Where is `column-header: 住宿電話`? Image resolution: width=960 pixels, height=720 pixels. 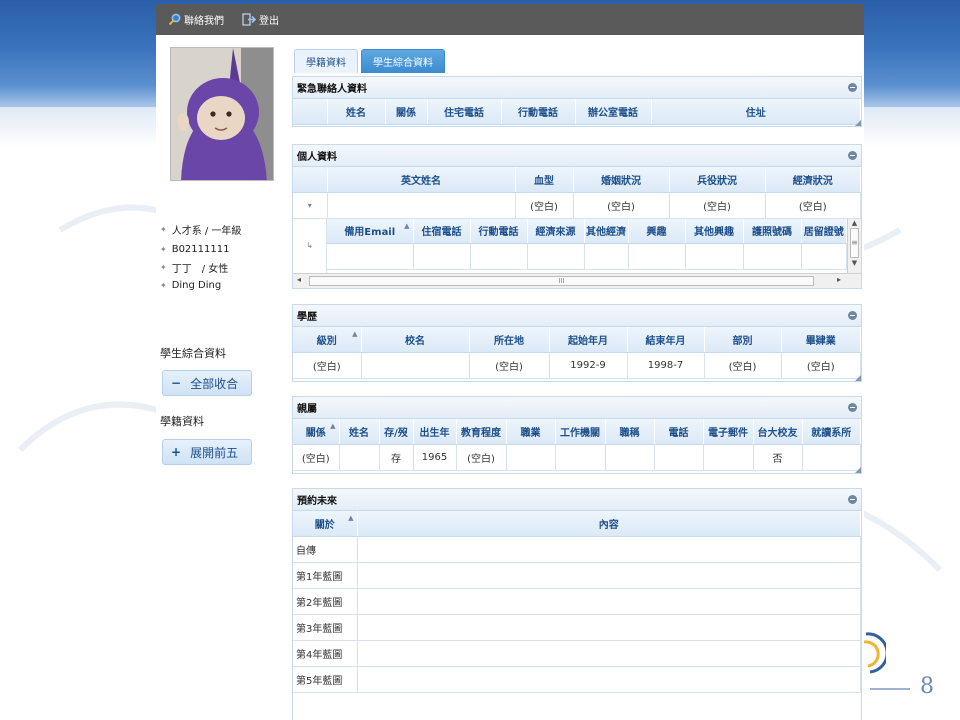
column-header: 住宿電話 is located at coordinates (442, 231).